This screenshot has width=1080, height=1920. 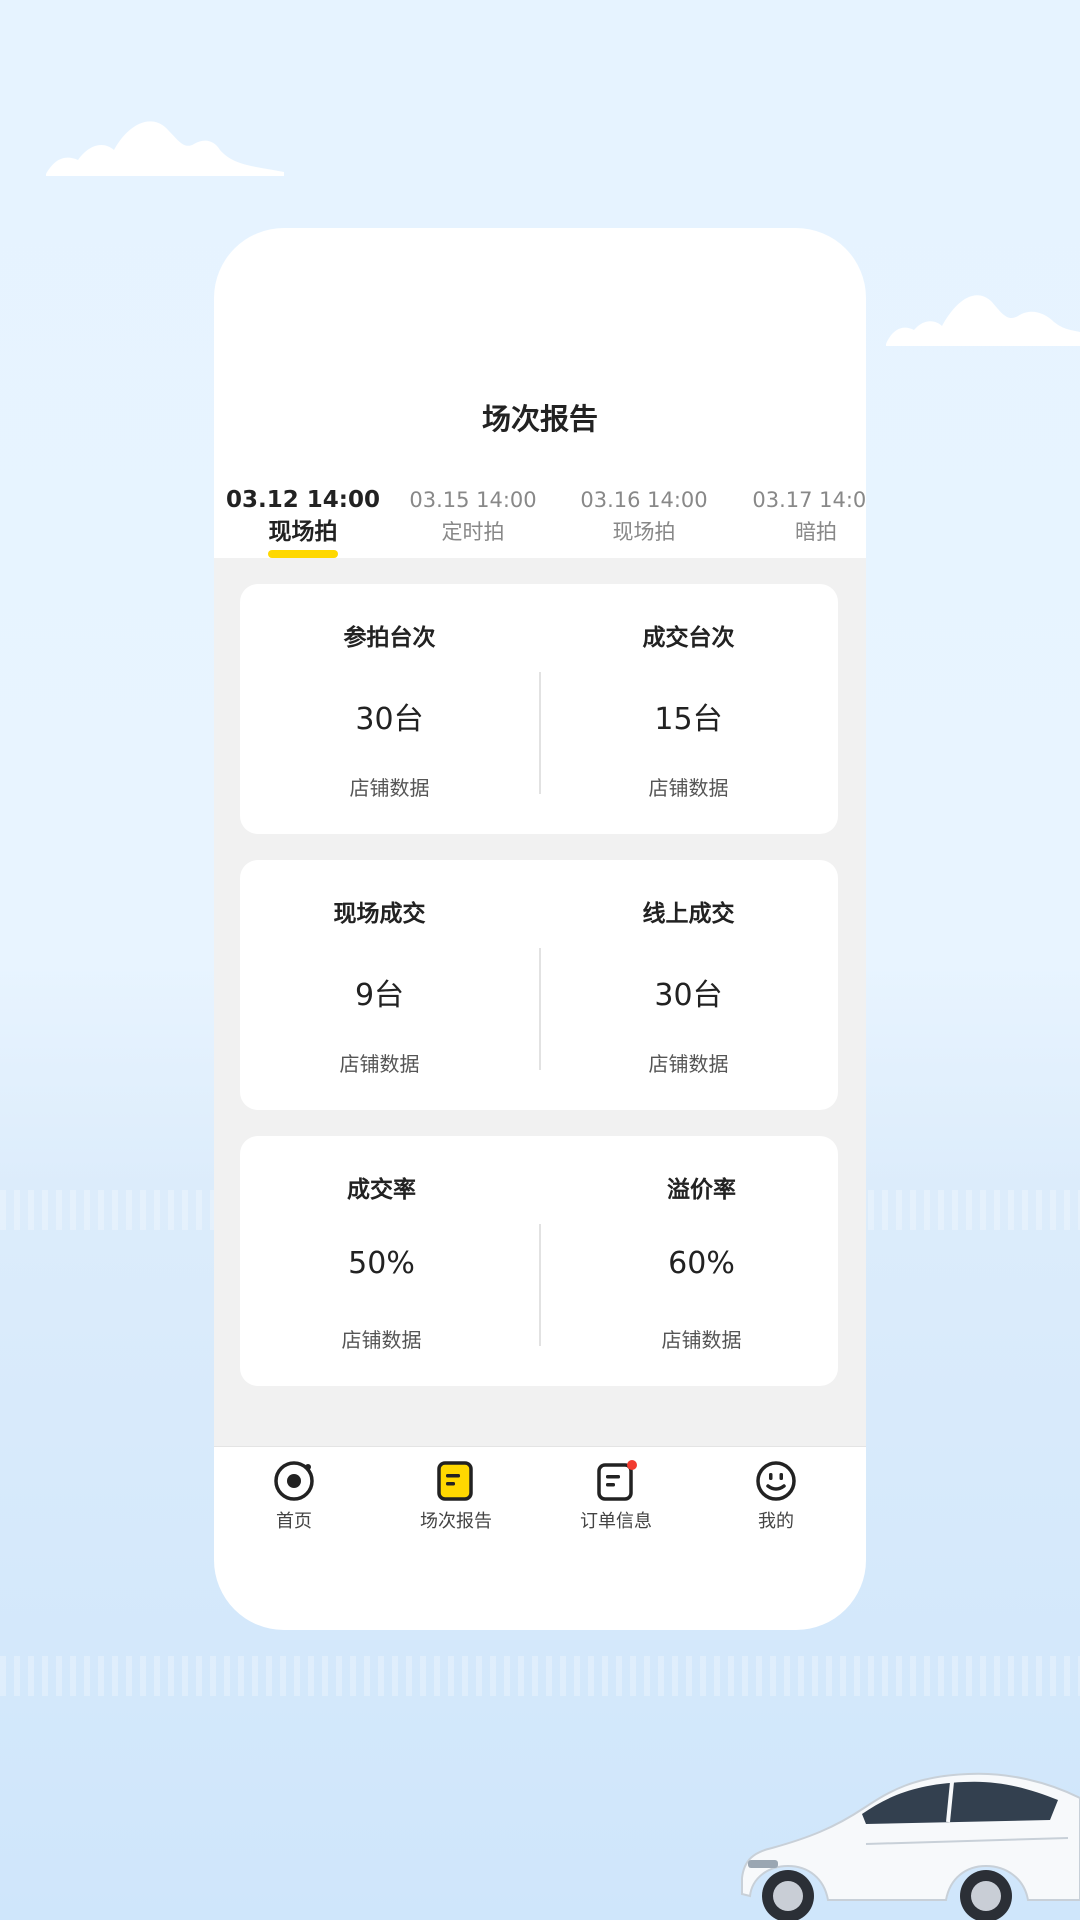 I want to click on tab-date: 03.12 14:00, so click(x=303, y=500).